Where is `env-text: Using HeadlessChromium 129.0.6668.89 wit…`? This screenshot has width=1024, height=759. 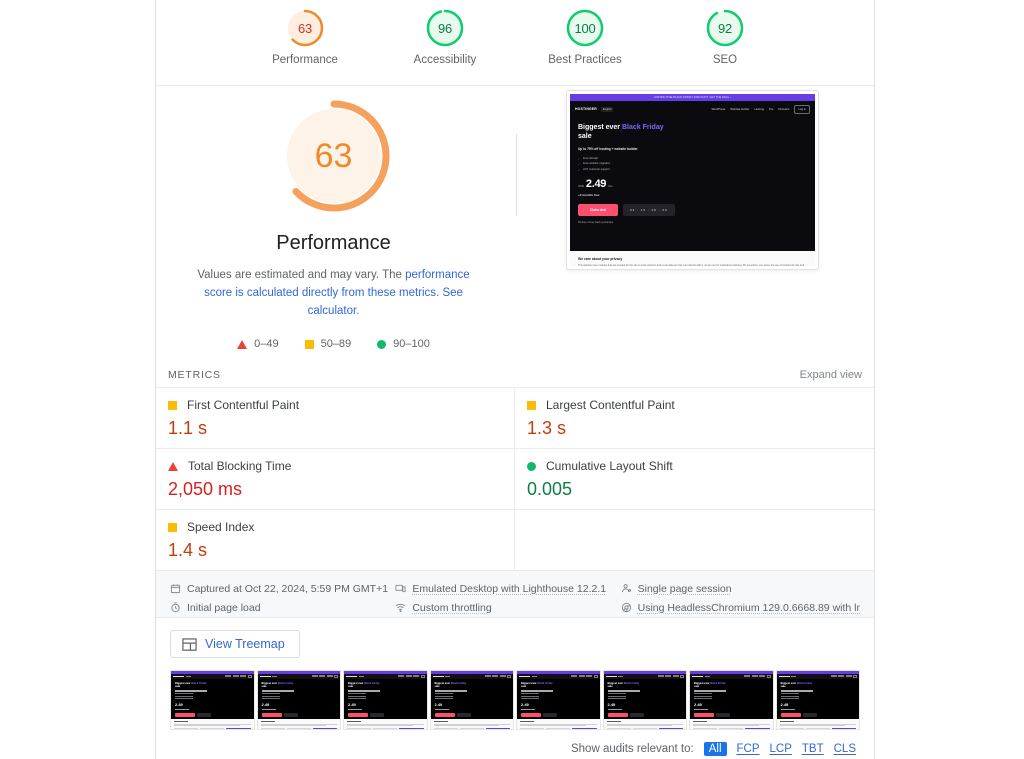
env-text: Using HeadlessChromium 129.0.6668.89 wit… is located at coordinates (748, 607).